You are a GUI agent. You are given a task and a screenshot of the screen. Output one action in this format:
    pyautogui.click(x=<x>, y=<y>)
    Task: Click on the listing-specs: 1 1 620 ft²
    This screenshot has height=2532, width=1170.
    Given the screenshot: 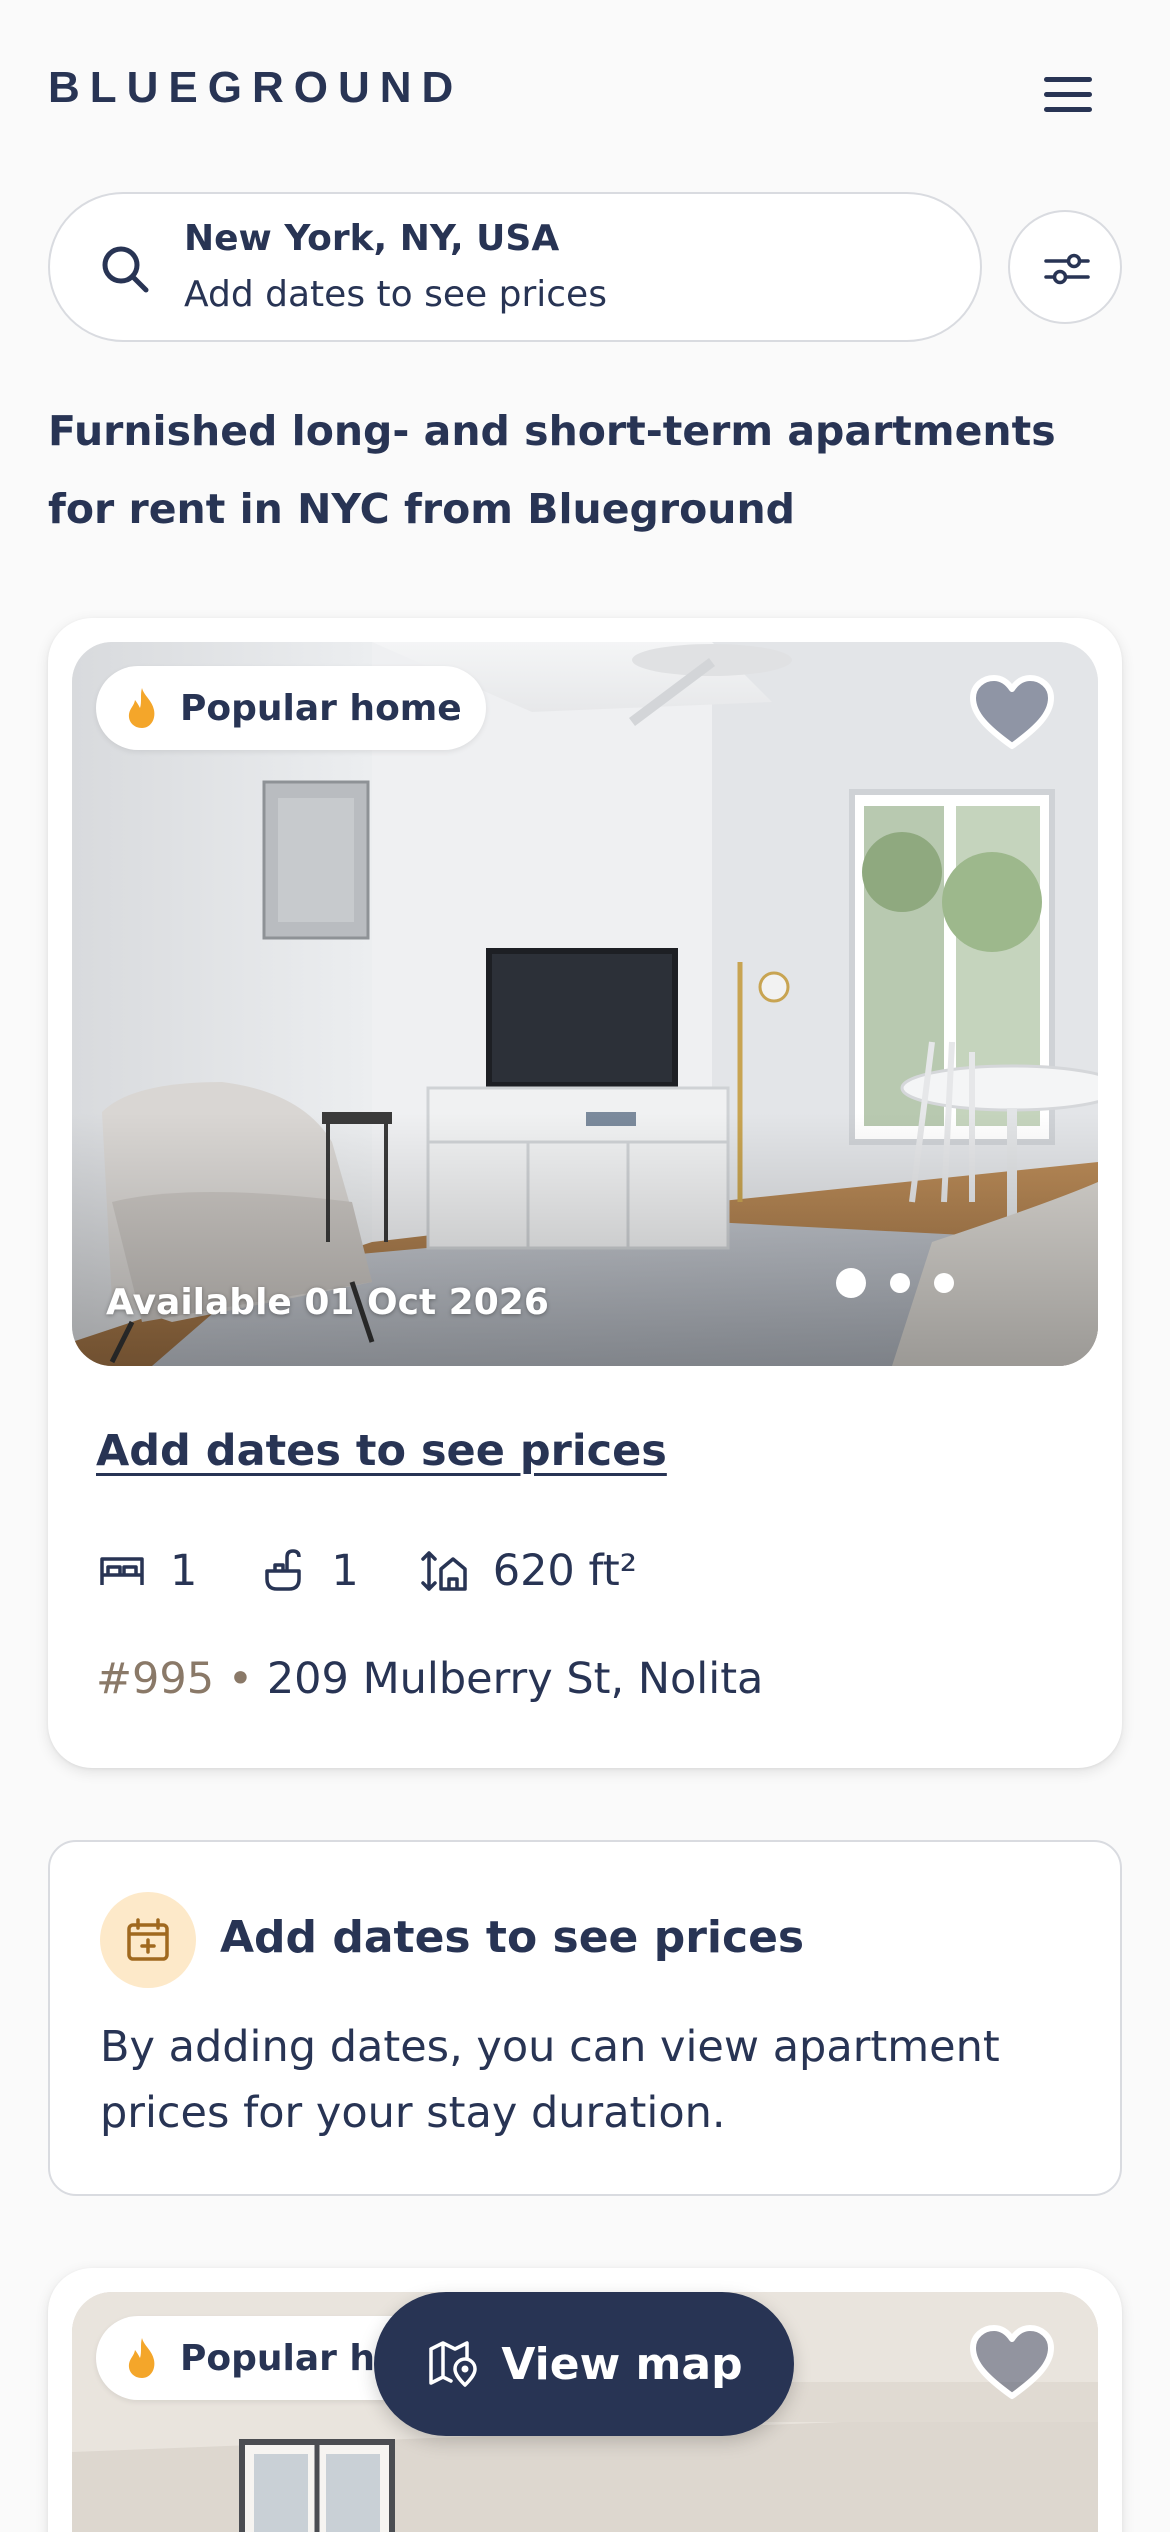 What is the action you would take?
    pyautogui.click(x=396, y=1571)
    